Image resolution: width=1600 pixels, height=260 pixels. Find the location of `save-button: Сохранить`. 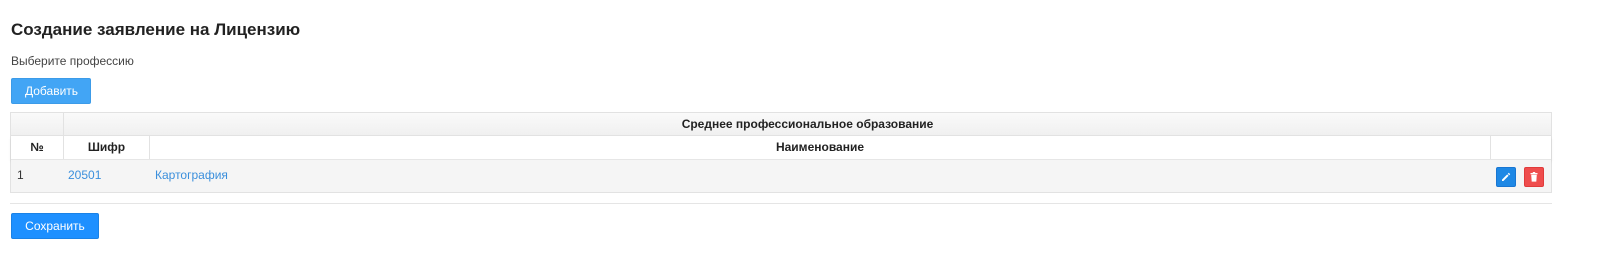

save-button: Сохранить is located at coordinates (55, 226).